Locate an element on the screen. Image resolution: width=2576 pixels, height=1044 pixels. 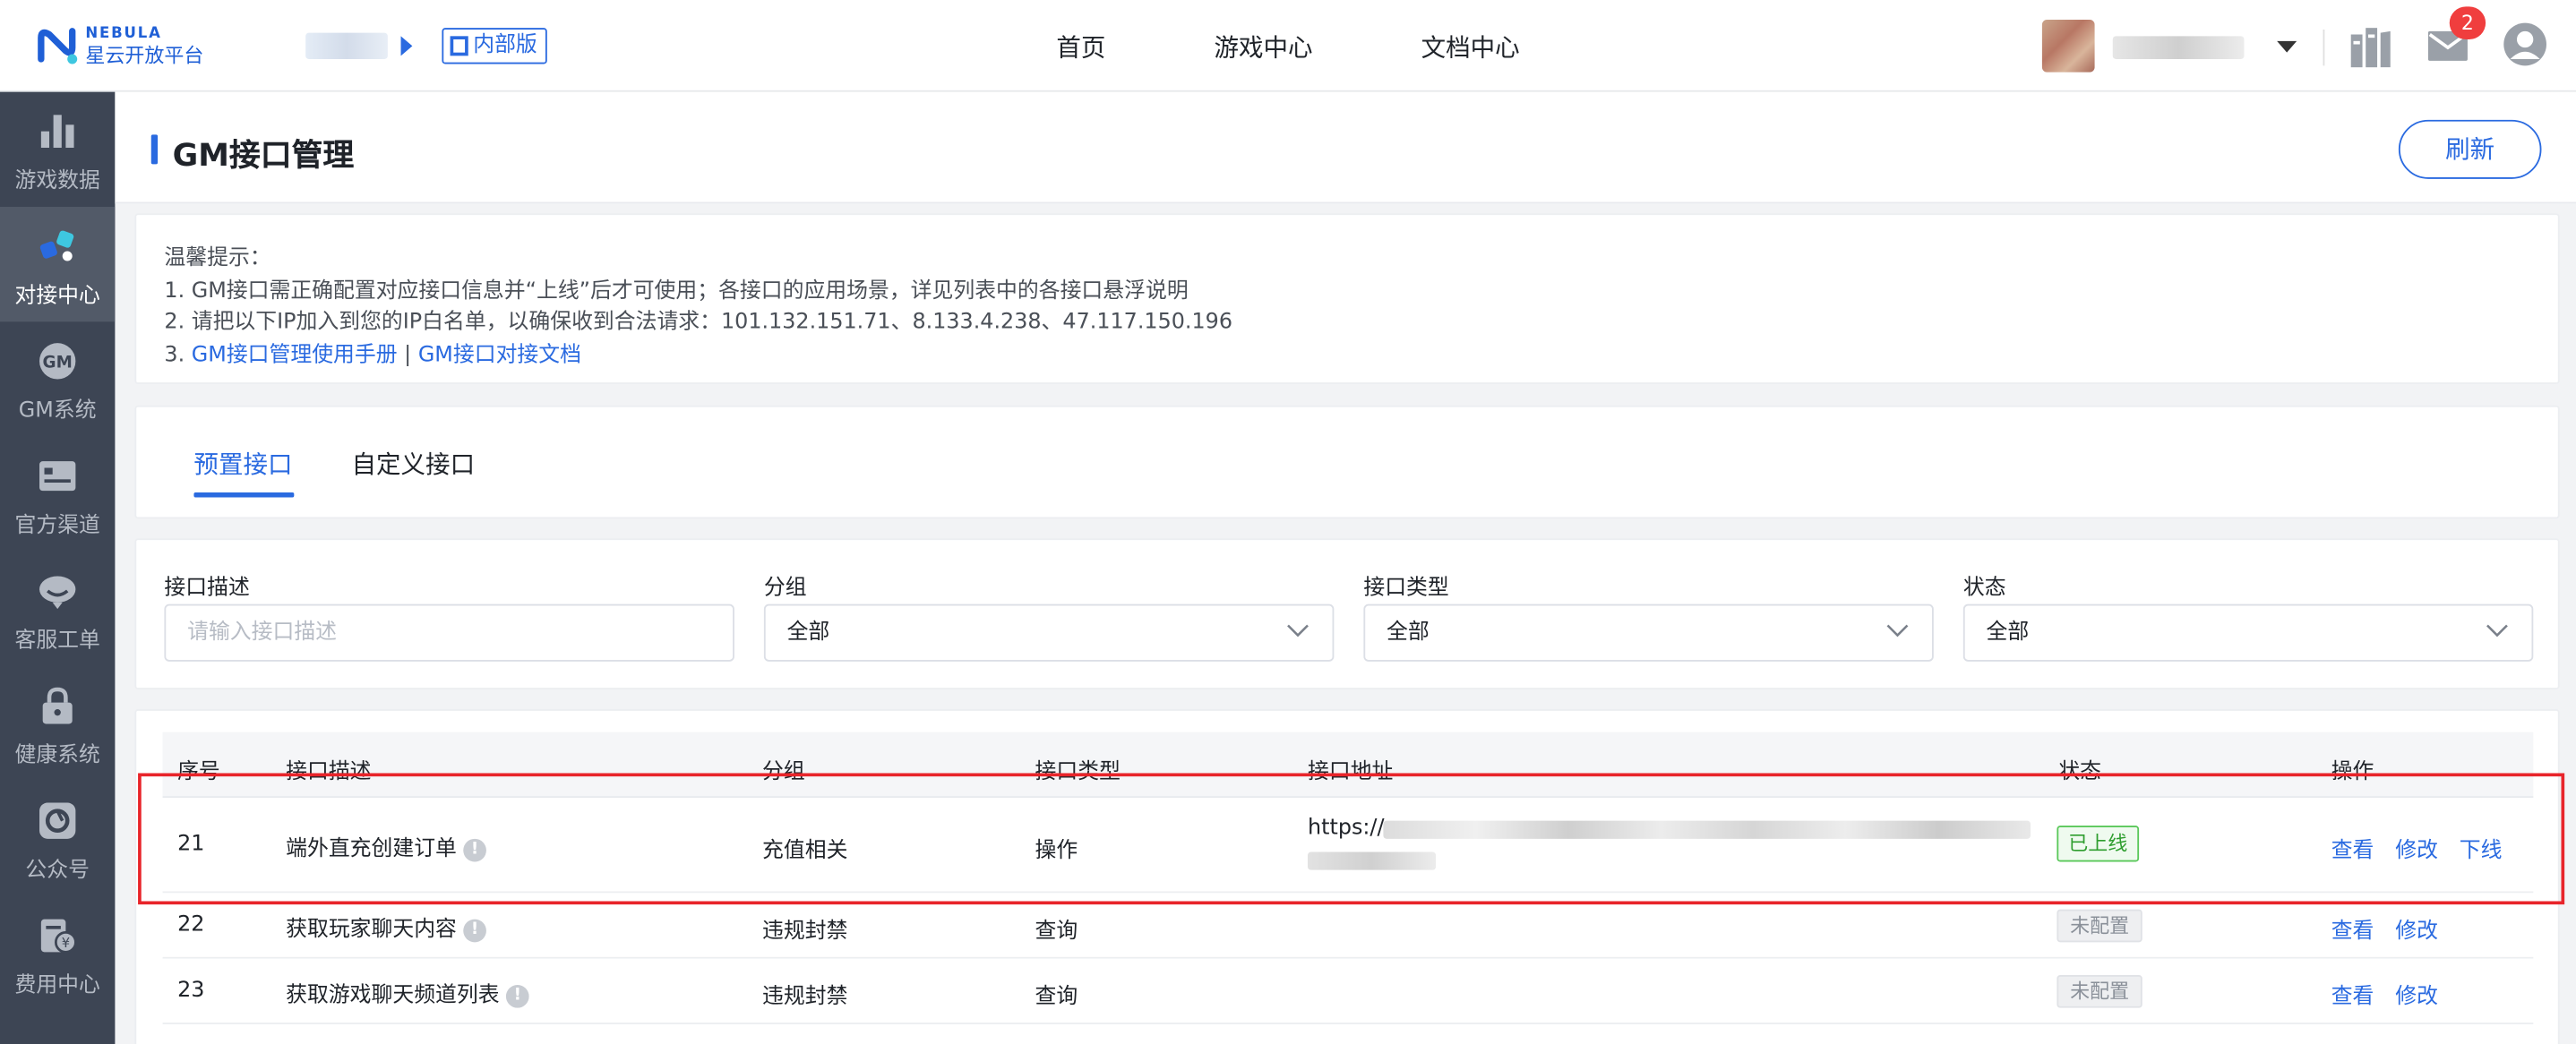
type-filter-select: 全部 is located at coordinates (1648, 632).